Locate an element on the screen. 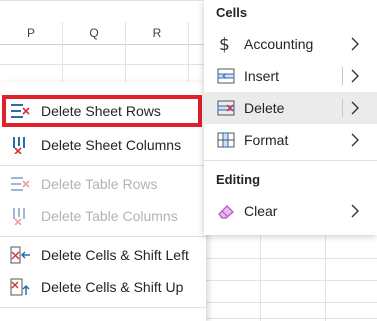 The image size is (377, 321). menu-item-label: Delete Cells & Shift Left is located at coordinates (115, 255).